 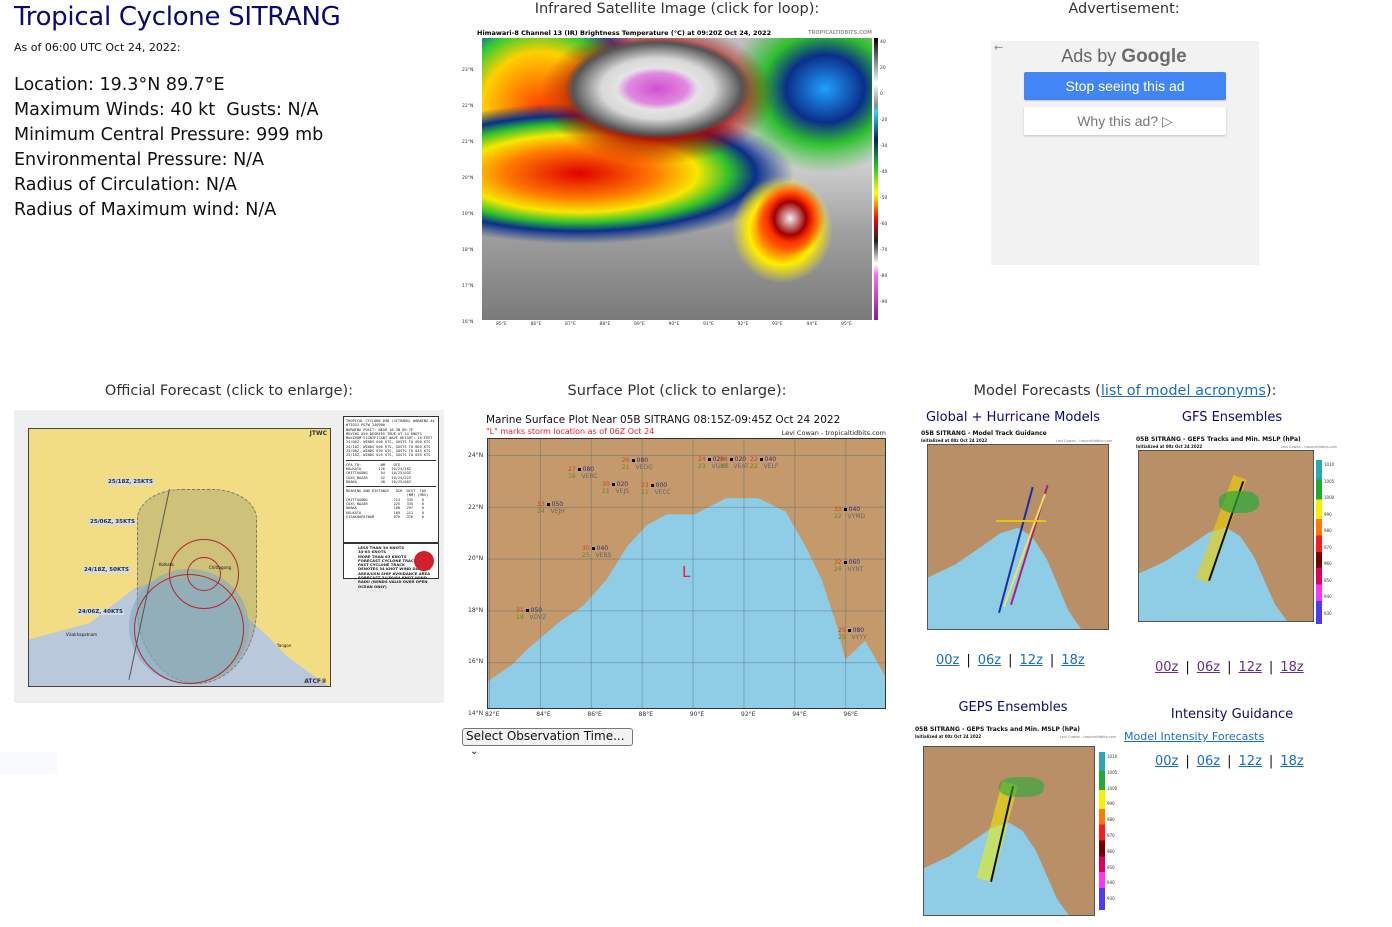 What do you see at coordinates (850, 714) in the screenshot?
I see `lon-tick: 96°E` at bounding box center [850, 714].